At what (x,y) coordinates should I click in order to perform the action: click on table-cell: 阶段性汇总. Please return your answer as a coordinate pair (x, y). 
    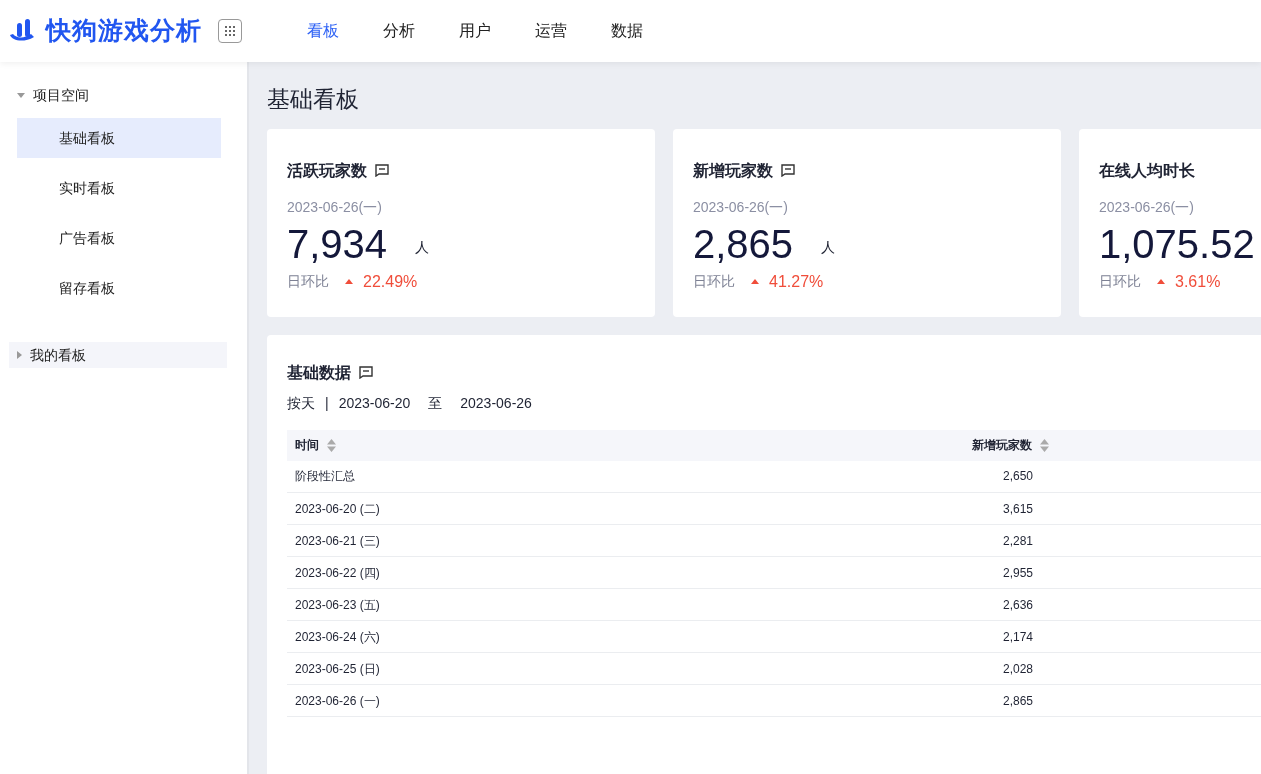
    Looking at the image, I should click on (325, 476).